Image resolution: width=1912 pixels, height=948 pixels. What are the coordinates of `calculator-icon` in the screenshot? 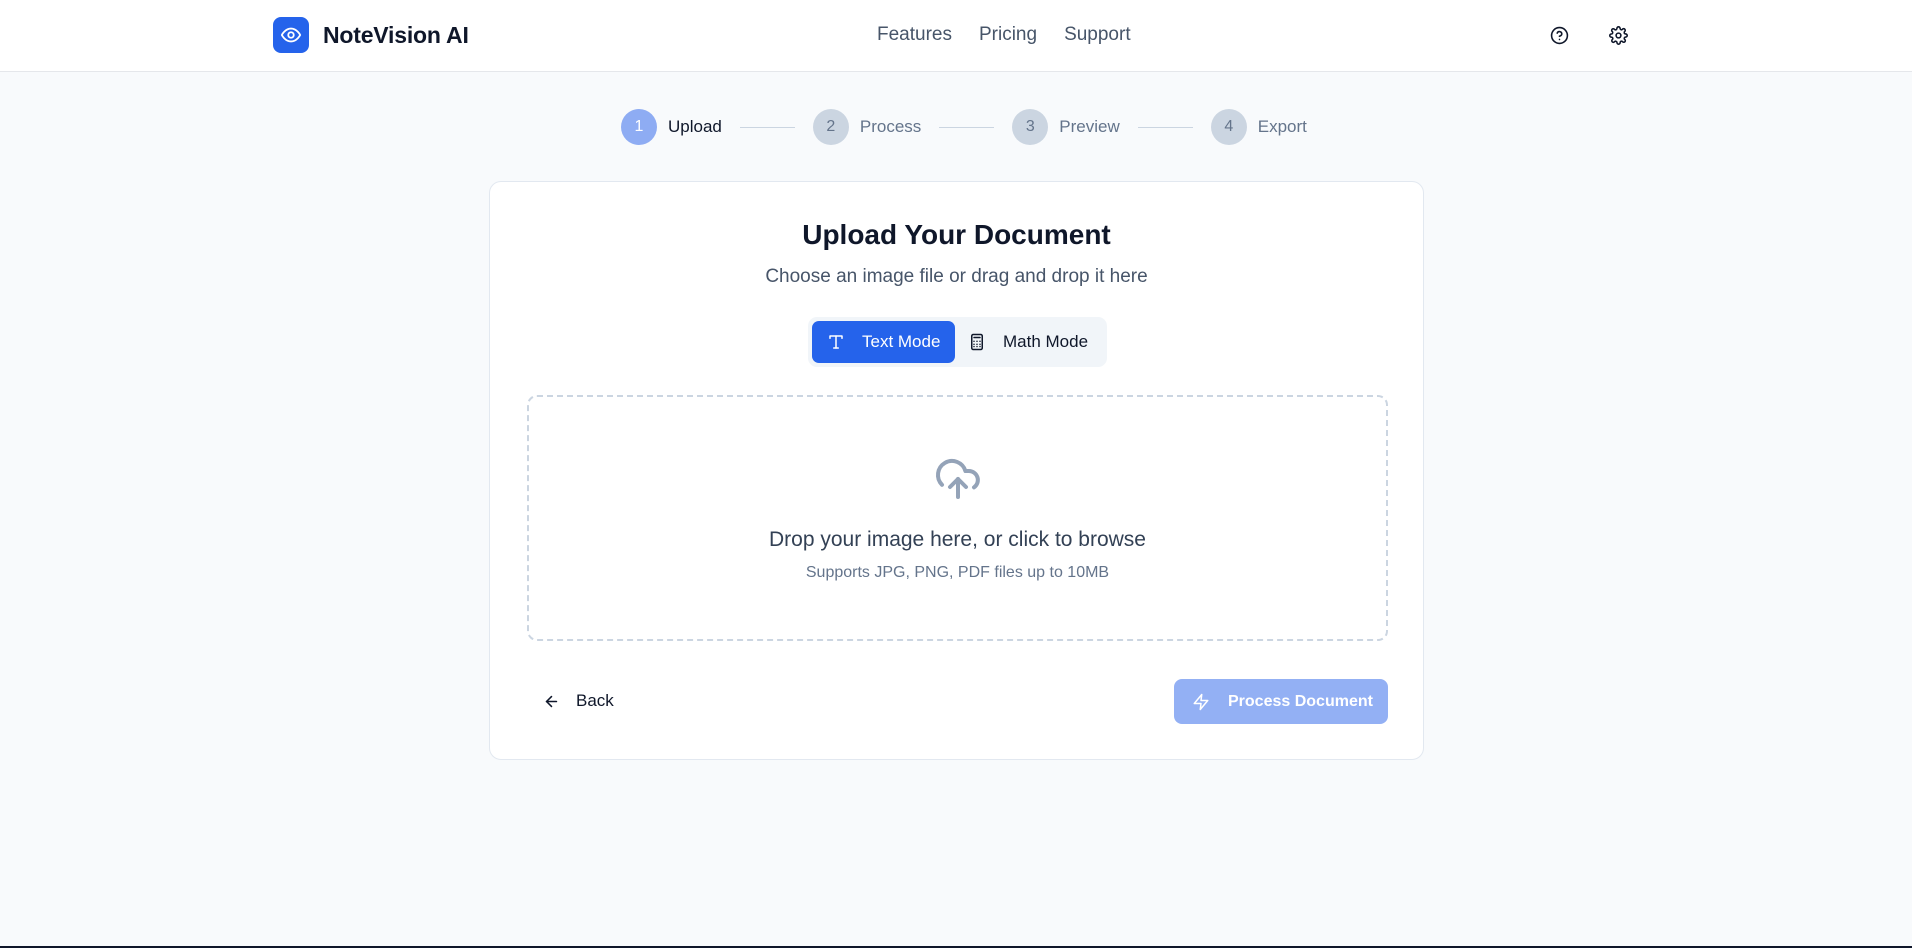 It's located at (977, 342).